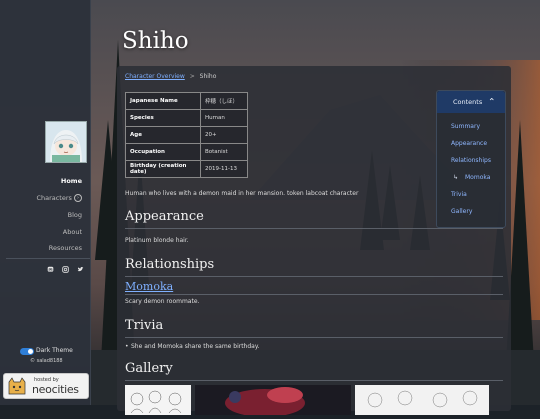 Image resolution: width=540 pixels, height=419 pixels. What do you see at coordinates (170, 264) in the screenshot?
I see `relationships-heading: Relationships` at bounding box center [170, 264].